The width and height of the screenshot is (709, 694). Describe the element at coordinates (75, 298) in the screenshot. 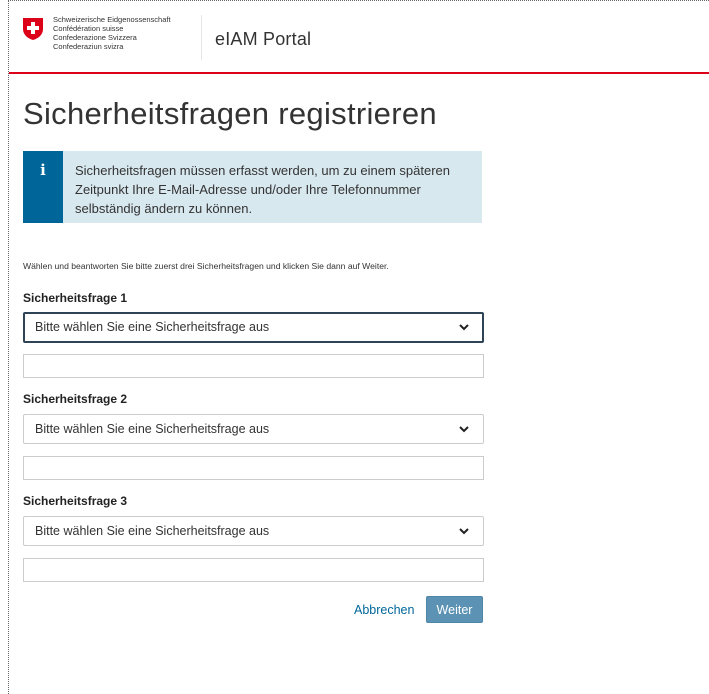

I see `question-1-label: Sicherheitsfrage 1` at that location.